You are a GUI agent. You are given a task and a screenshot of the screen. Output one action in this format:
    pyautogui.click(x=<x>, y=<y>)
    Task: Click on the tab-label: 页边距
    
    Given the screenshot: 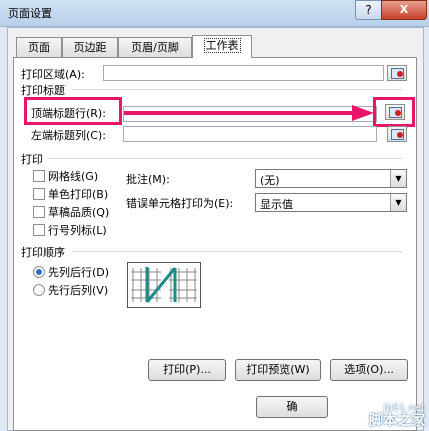 What is the action you would take?
    pyautogui.click(x=90, y=47)
    